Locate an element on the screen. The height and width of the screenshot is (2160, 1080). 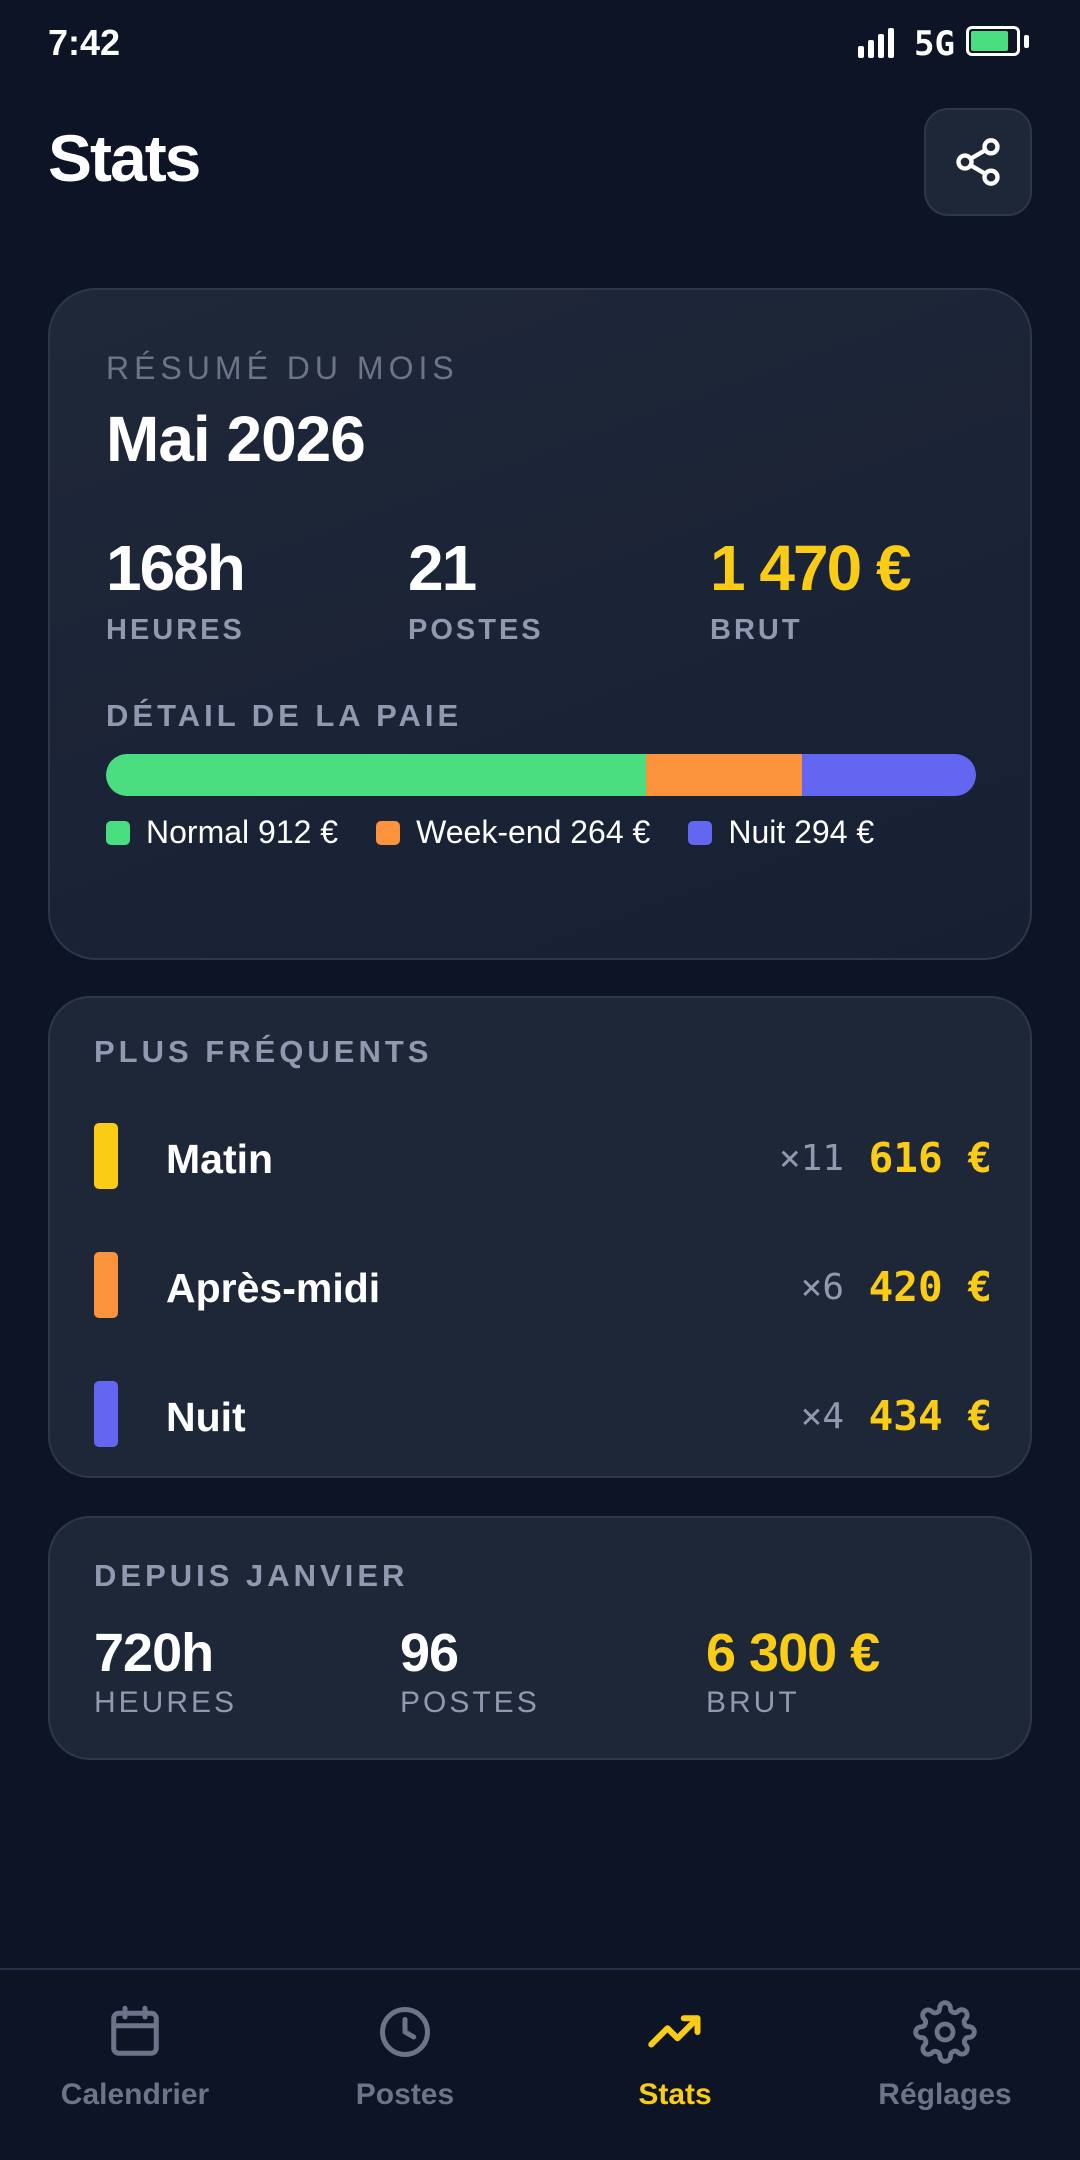
since-january-label: DEPUIS JANVIER is located at coordinates (251, 1575).